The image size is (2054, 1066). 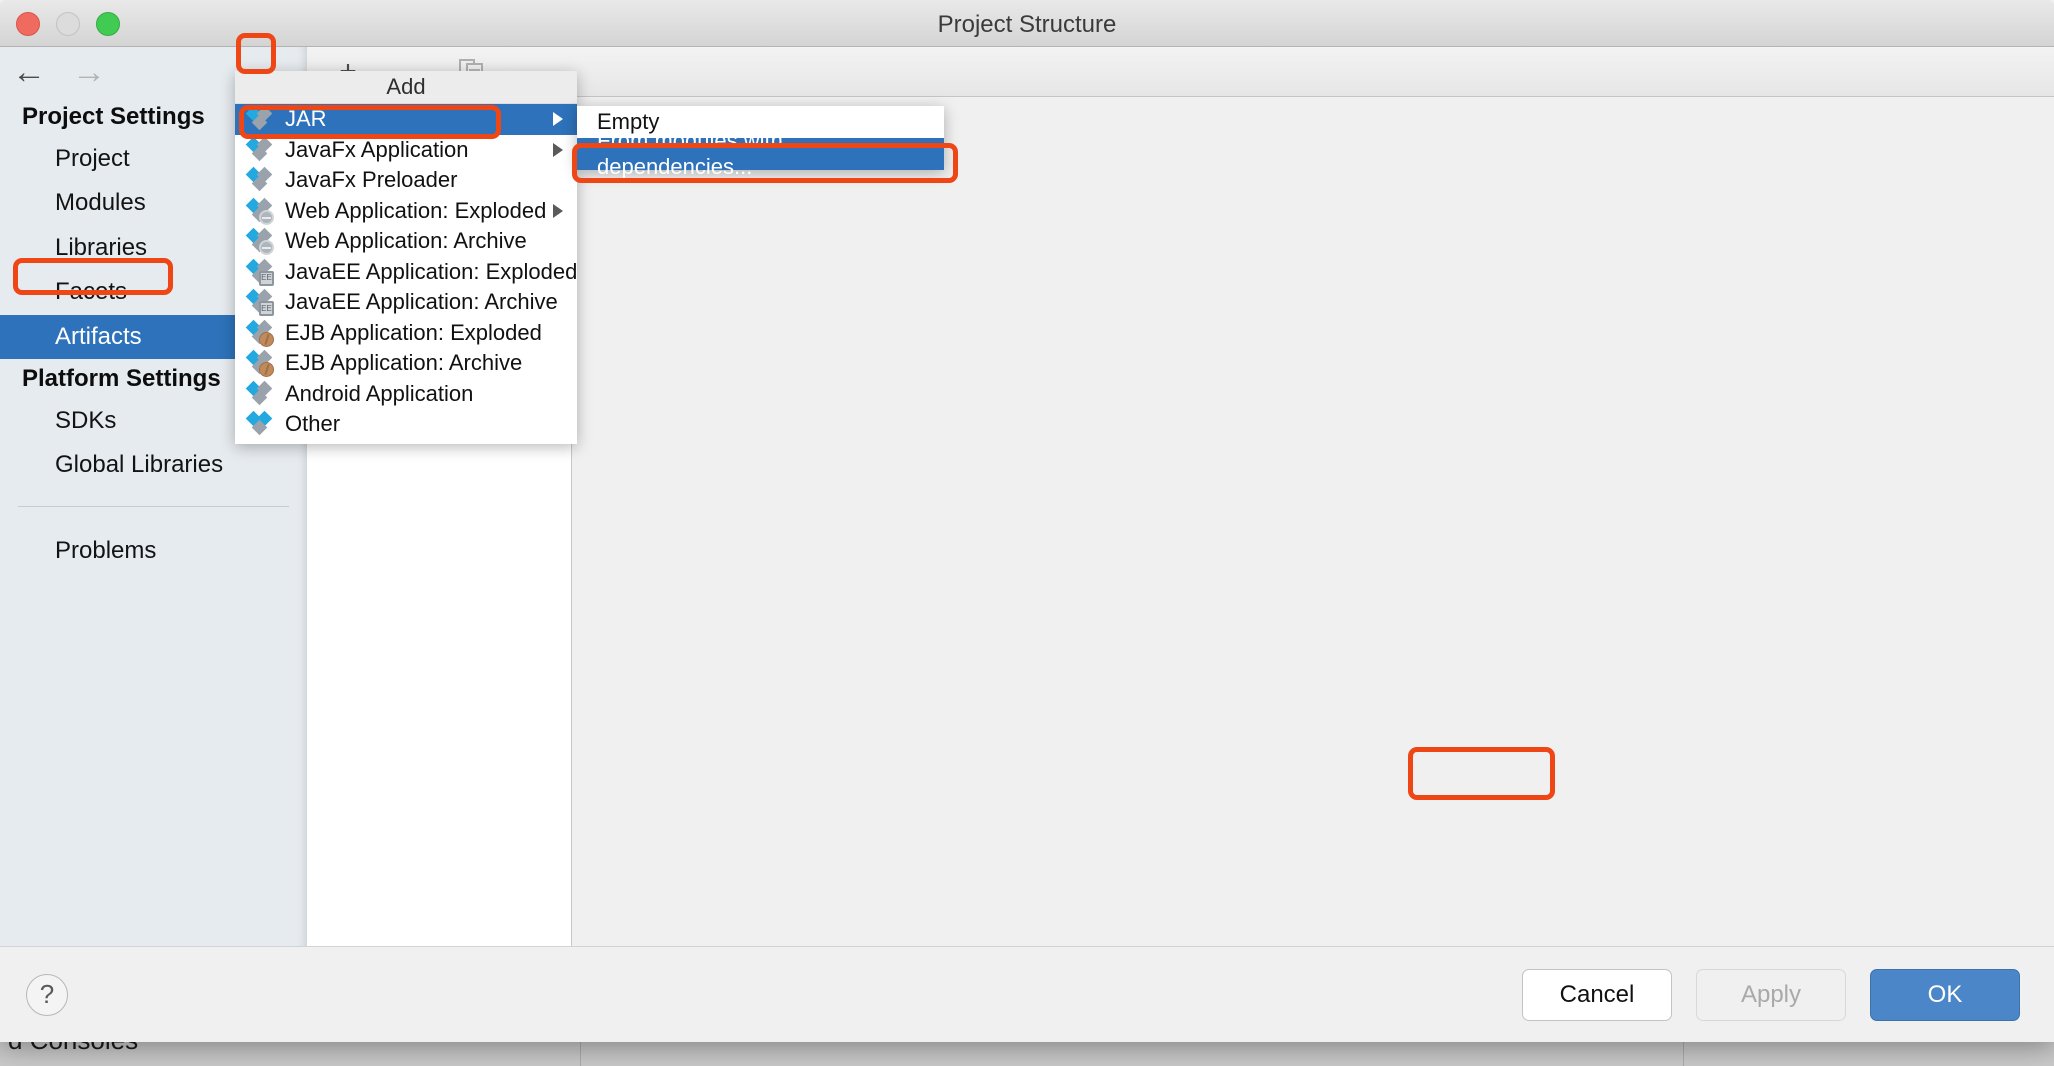 What do you see at coordinates (406, 87) in the screenshot?
I see `add-menu-header: Add` at bounding box center [406, 87].